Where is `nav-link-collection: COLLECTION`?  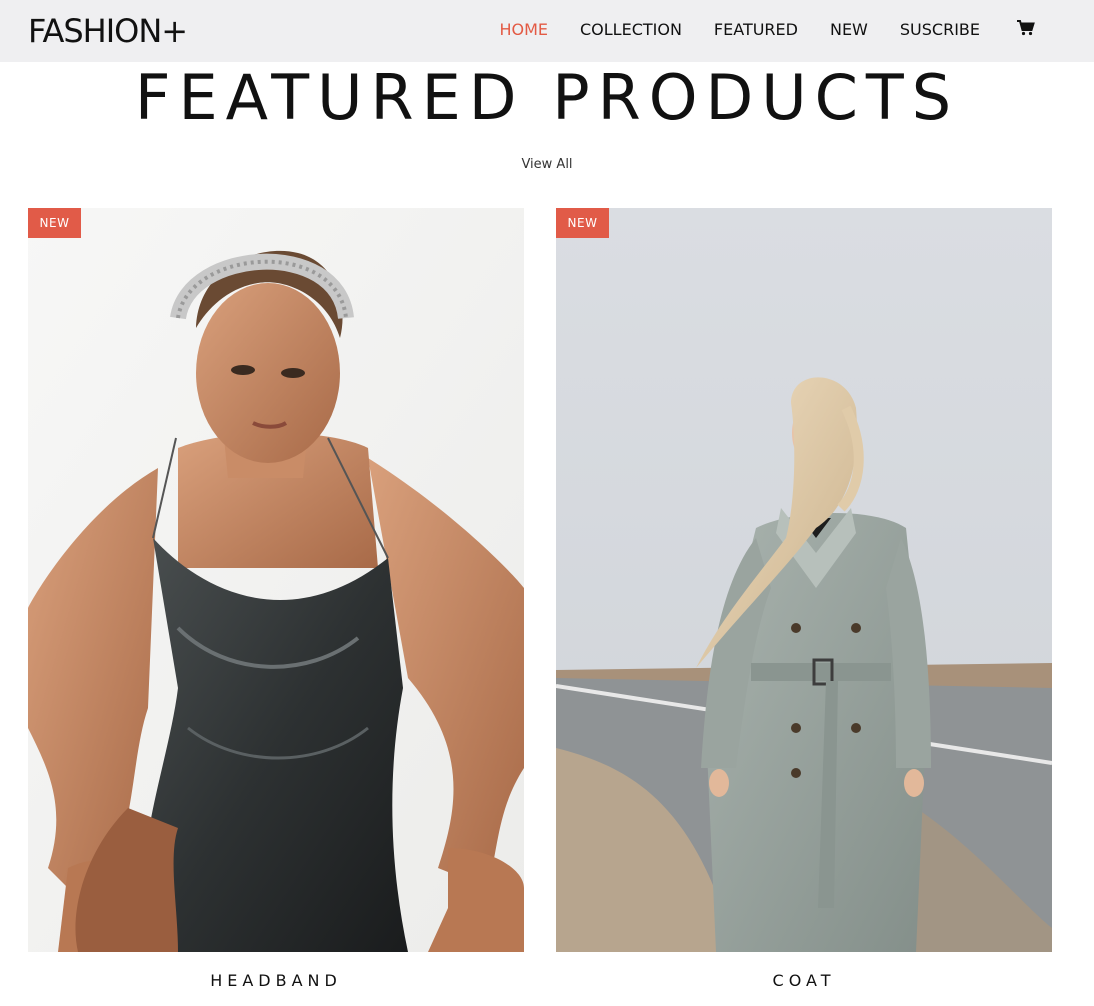
nav-link-collection: COLLECTION is located at coordinates (631, 29).